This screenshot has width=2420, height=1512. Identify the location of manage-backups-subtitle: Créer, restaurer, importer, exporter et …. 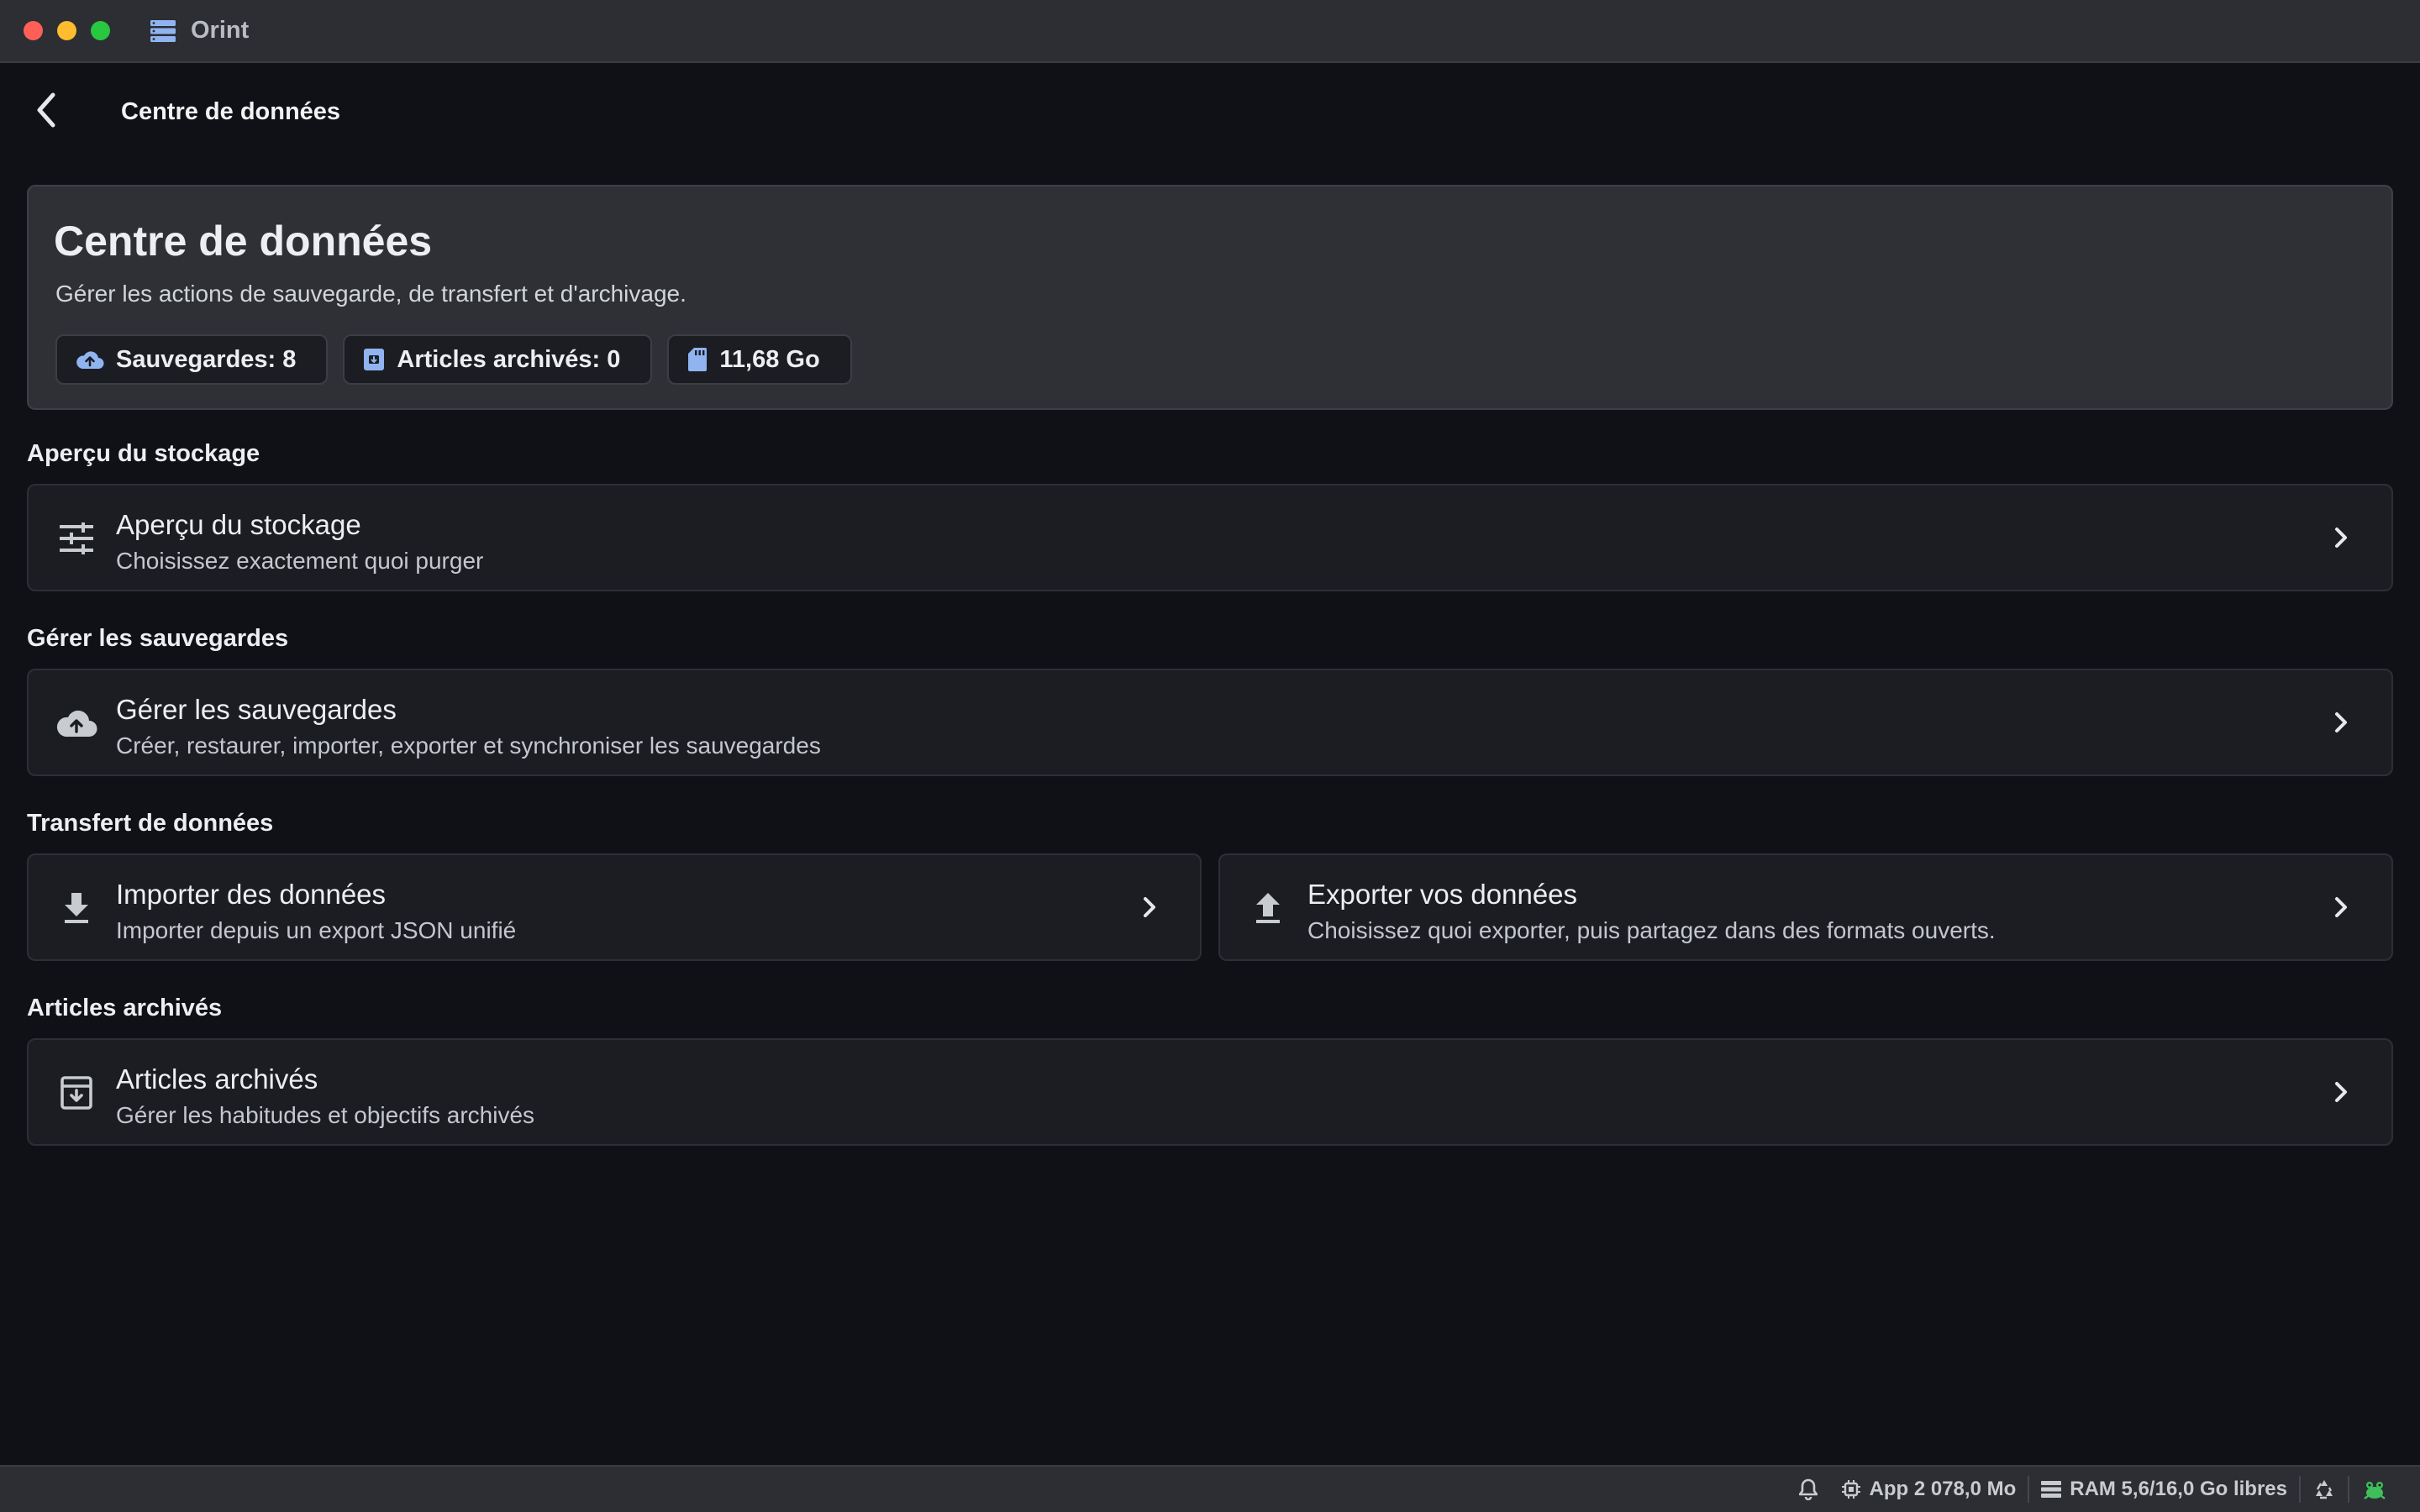
(468, 745).